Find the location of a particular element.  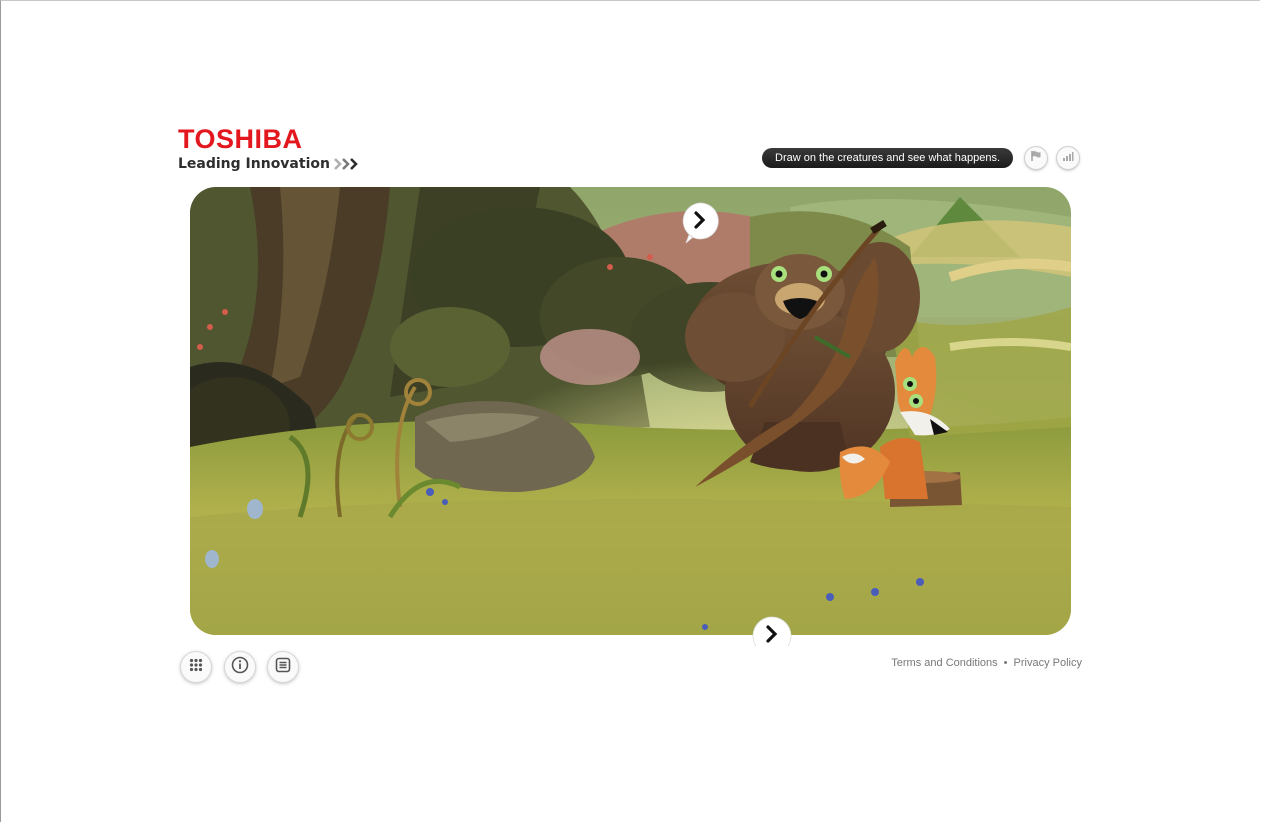

brand-tagline: Leading Innovation is located at coordinates (269, 164).